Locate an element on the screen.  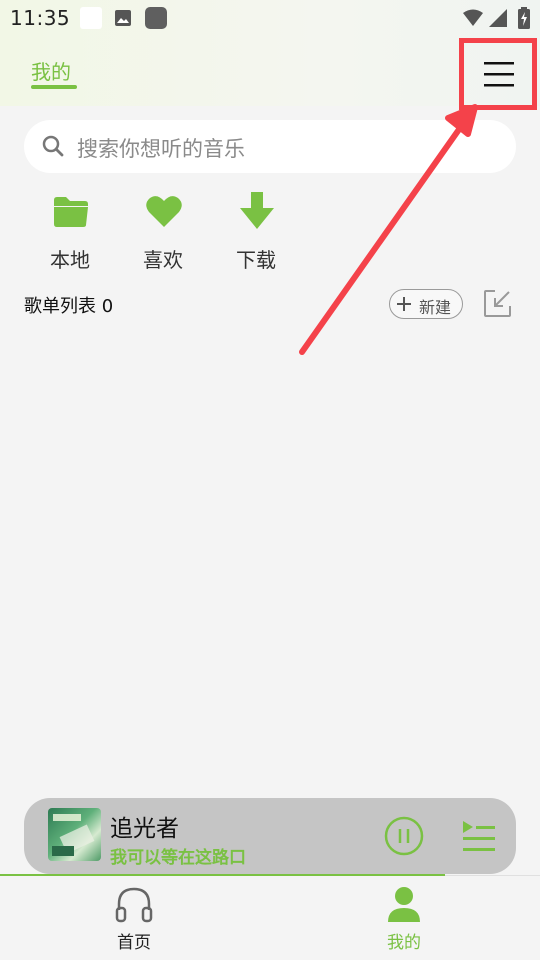
search-icon is located at coordinates (53, 146).